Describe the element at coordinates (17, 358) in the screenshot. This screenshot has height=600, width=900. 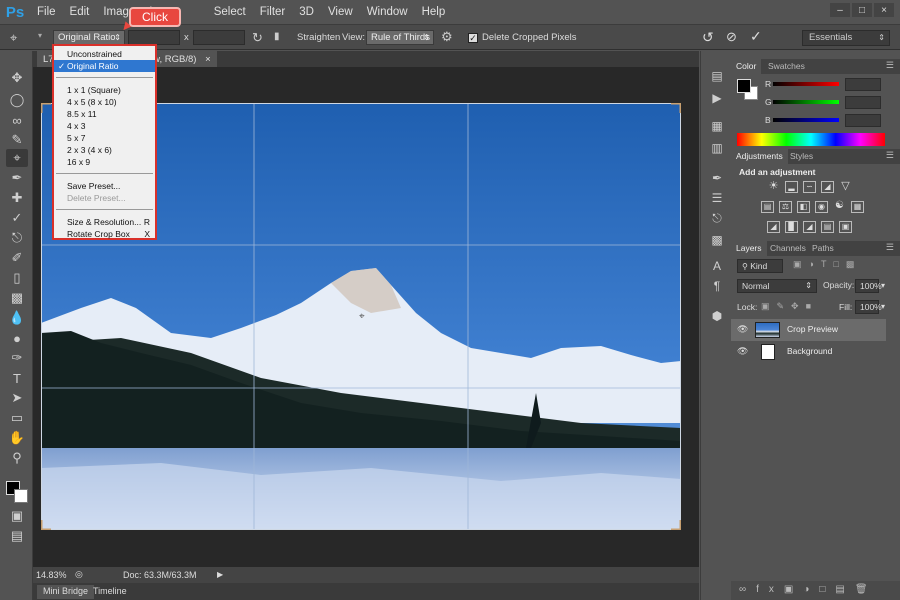
I see `pen-tool-icon: ✑` at that location.